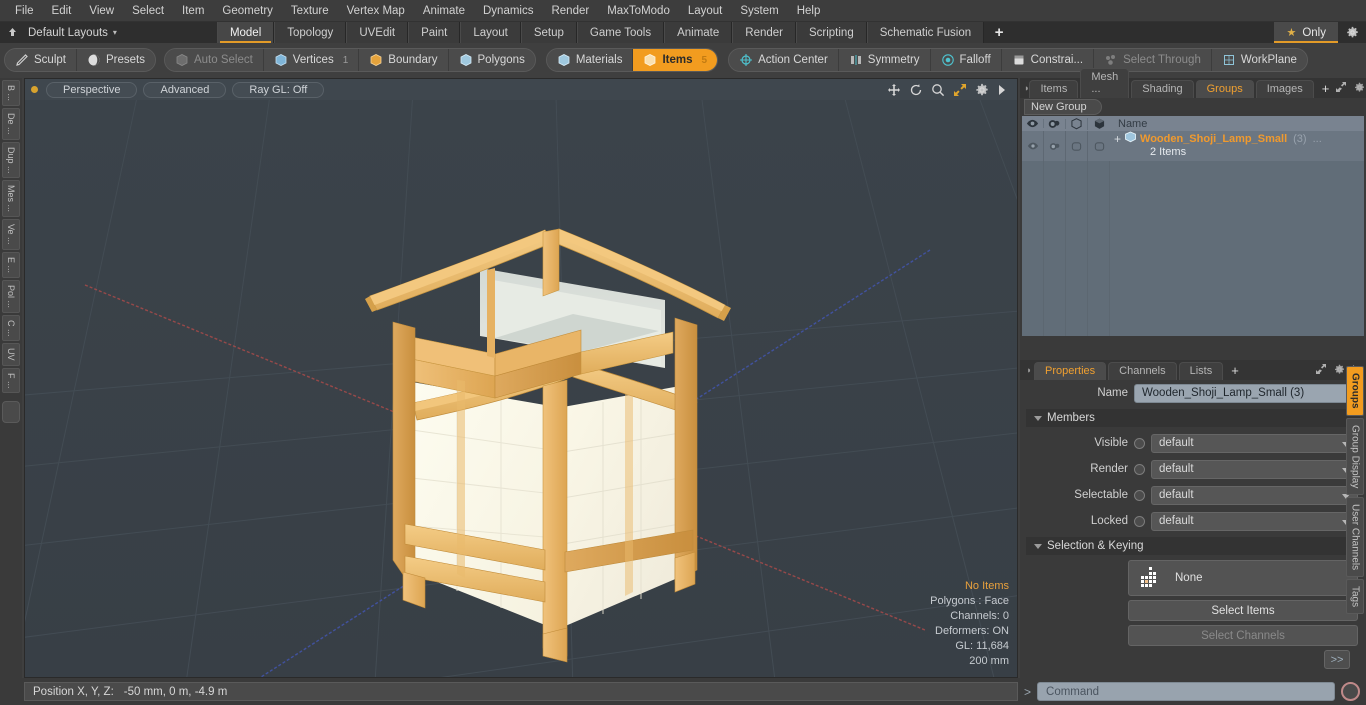 The height and width of the screenshot is (705, 1366). I want to click on only-toggle-button: ★ Only, so click(1306, 32).